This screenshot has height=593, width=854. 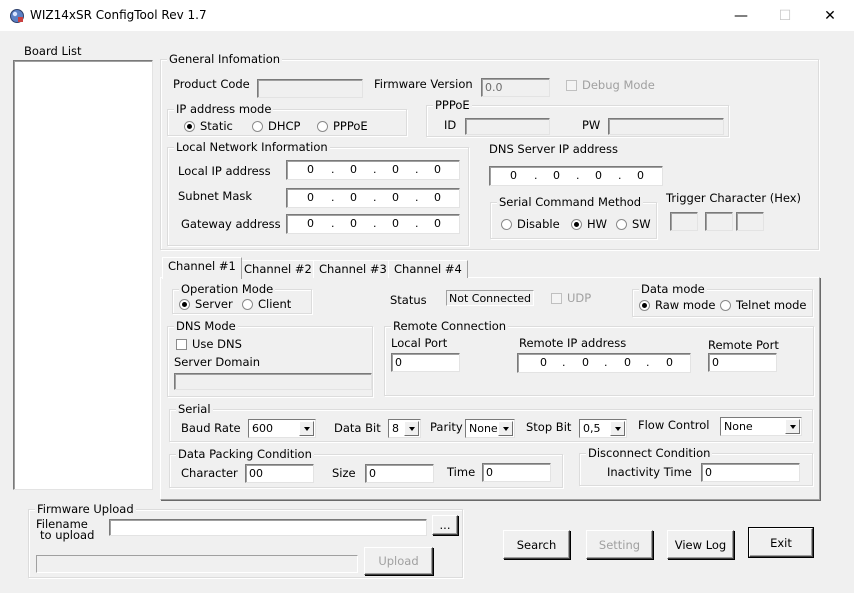 I want to click on minimize-button: —, so click(x=741, y=15).